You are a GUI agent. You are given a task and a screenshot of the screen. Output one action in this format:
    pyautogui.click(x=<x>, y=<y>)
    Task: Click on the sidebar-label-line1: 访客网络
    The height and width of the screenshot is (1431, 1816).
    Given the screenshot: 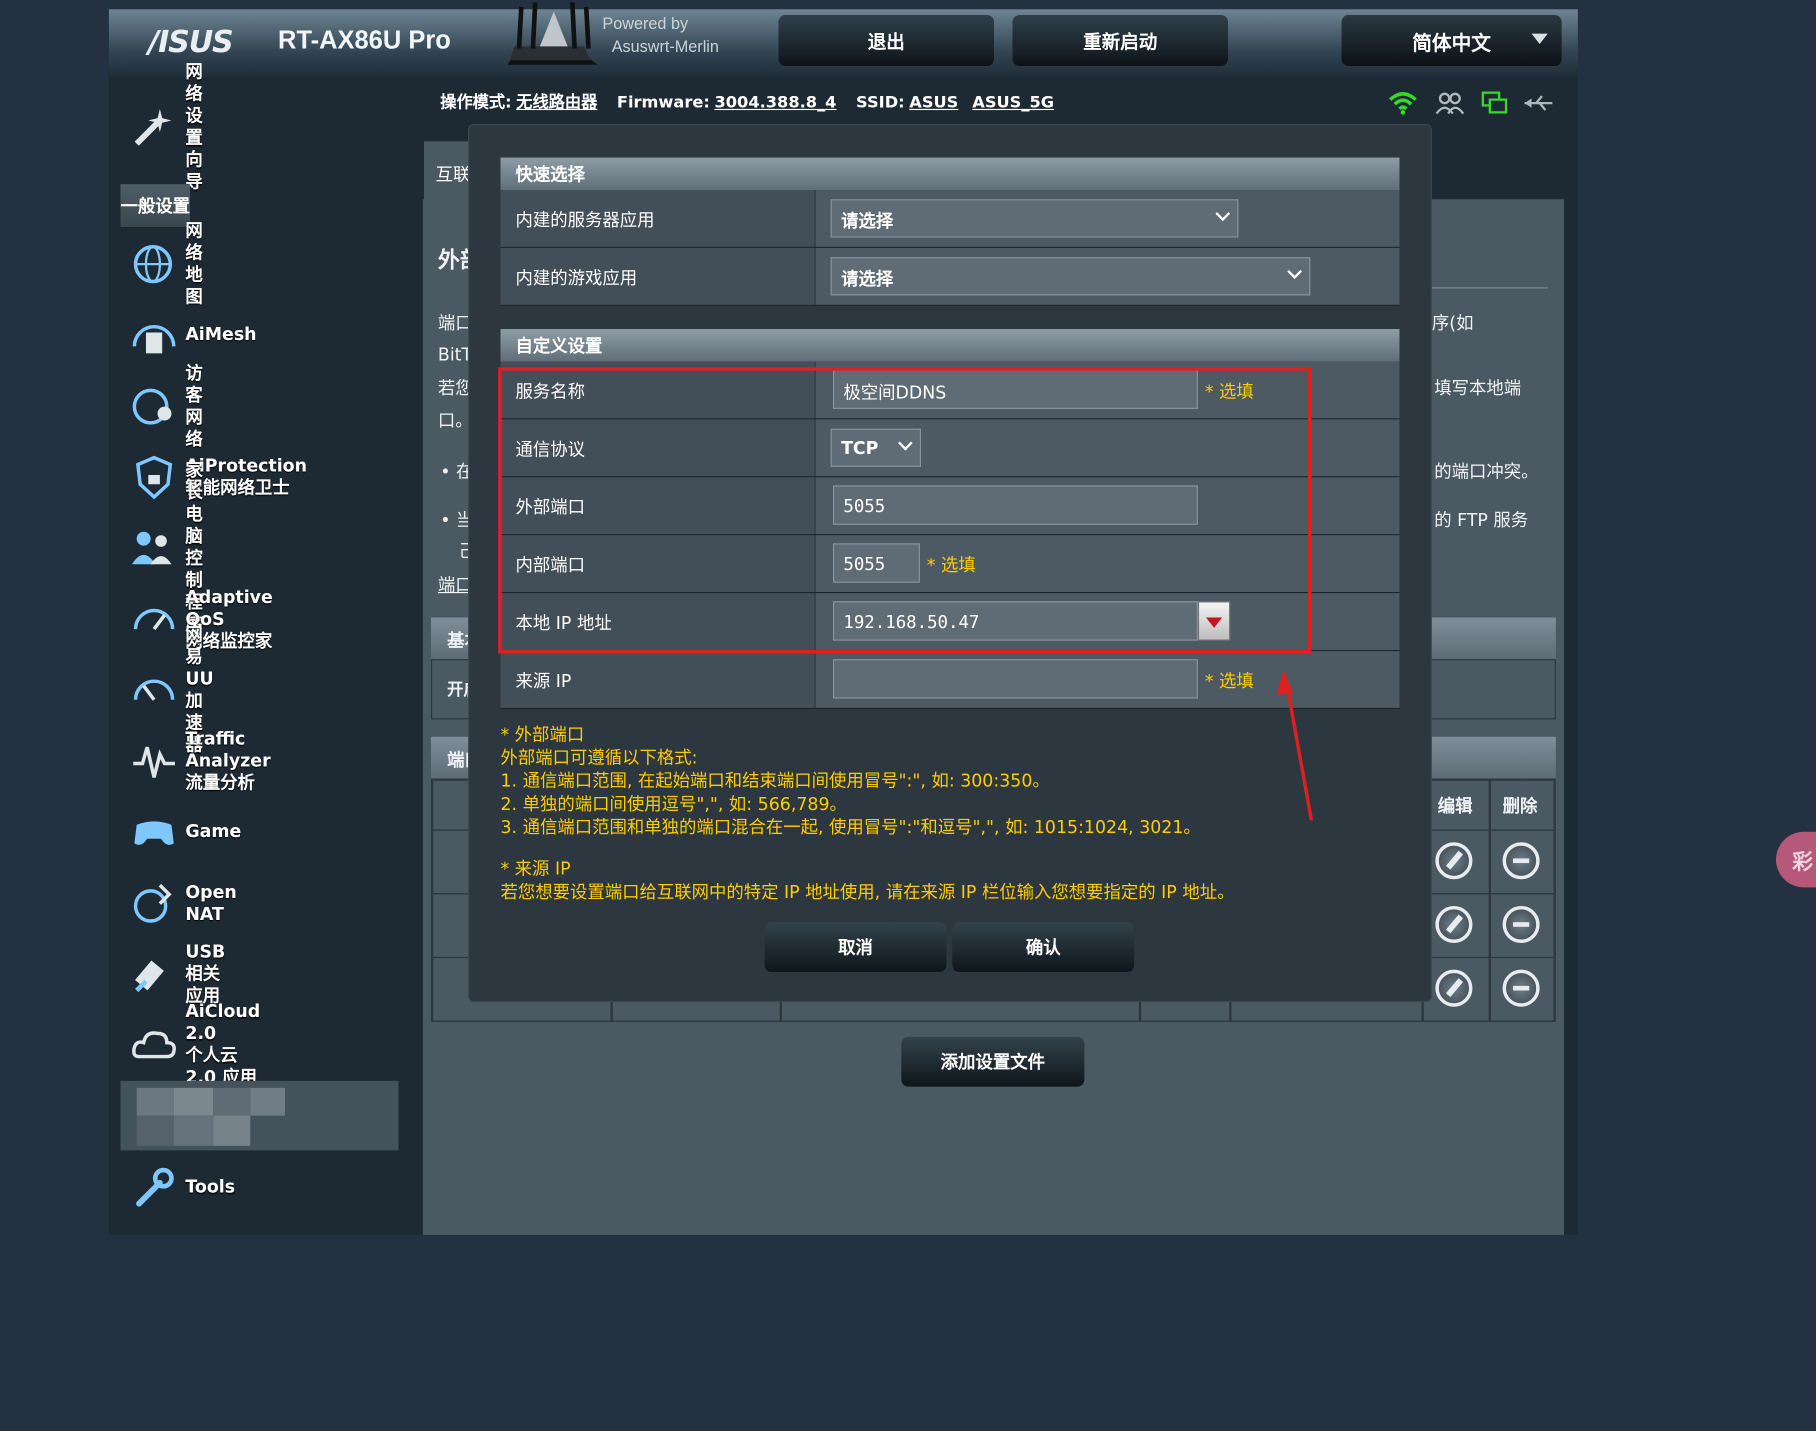 What is the action you would take?
    pyautogui.click(x=194, y=406)
    